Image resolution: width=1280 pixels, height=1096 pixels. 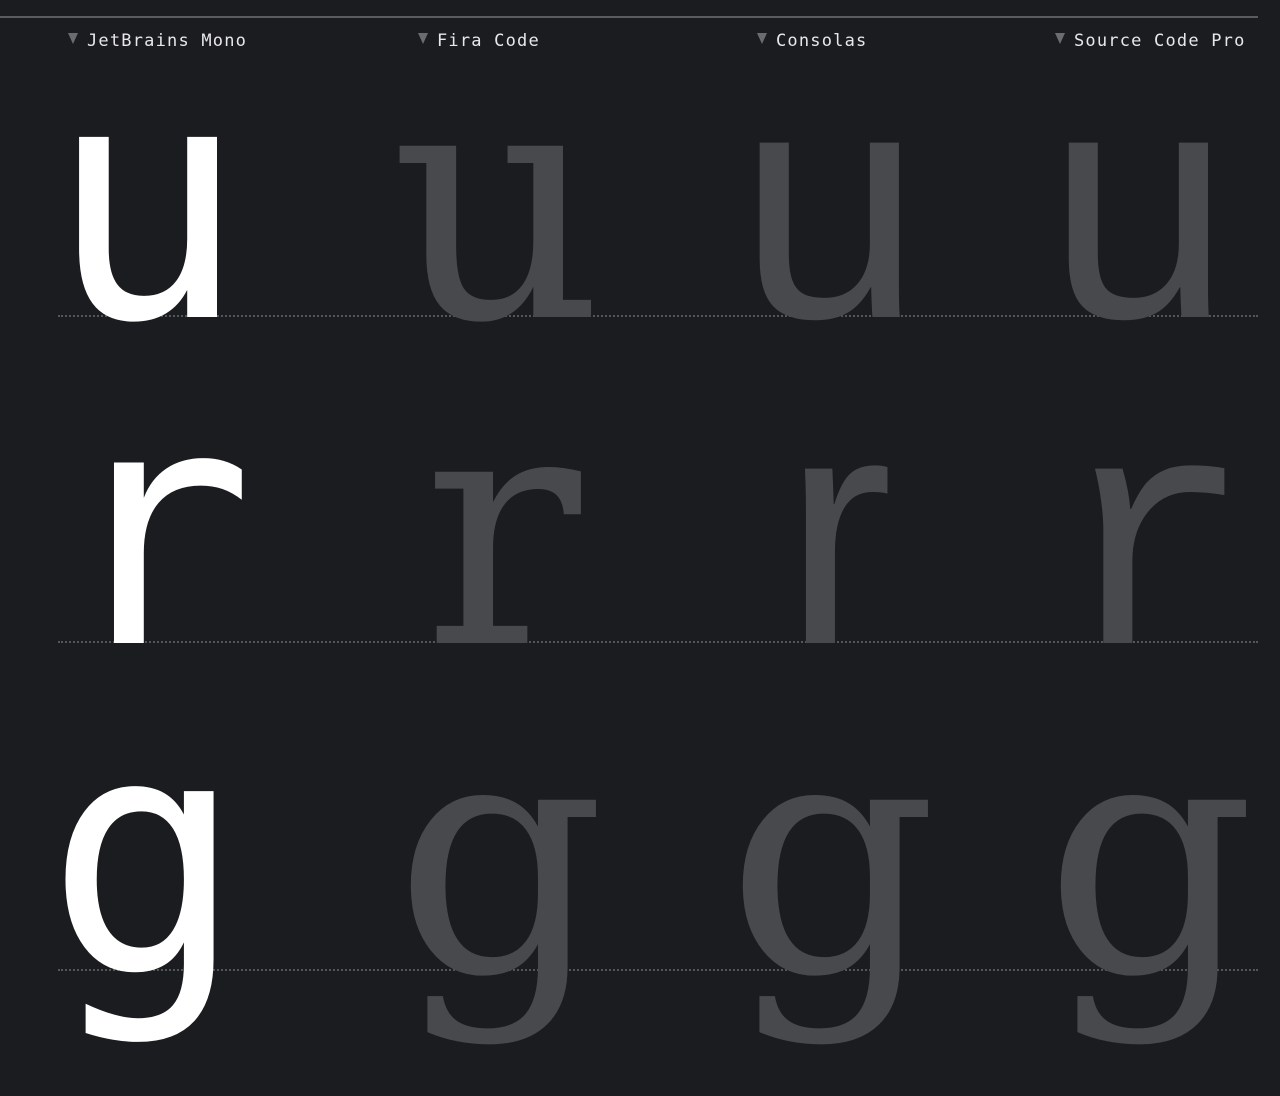 What do you see at coordinates (838, 528) in the screenshot?
I see `glyph-r-consolas: r` at bounding box center [838, 528].